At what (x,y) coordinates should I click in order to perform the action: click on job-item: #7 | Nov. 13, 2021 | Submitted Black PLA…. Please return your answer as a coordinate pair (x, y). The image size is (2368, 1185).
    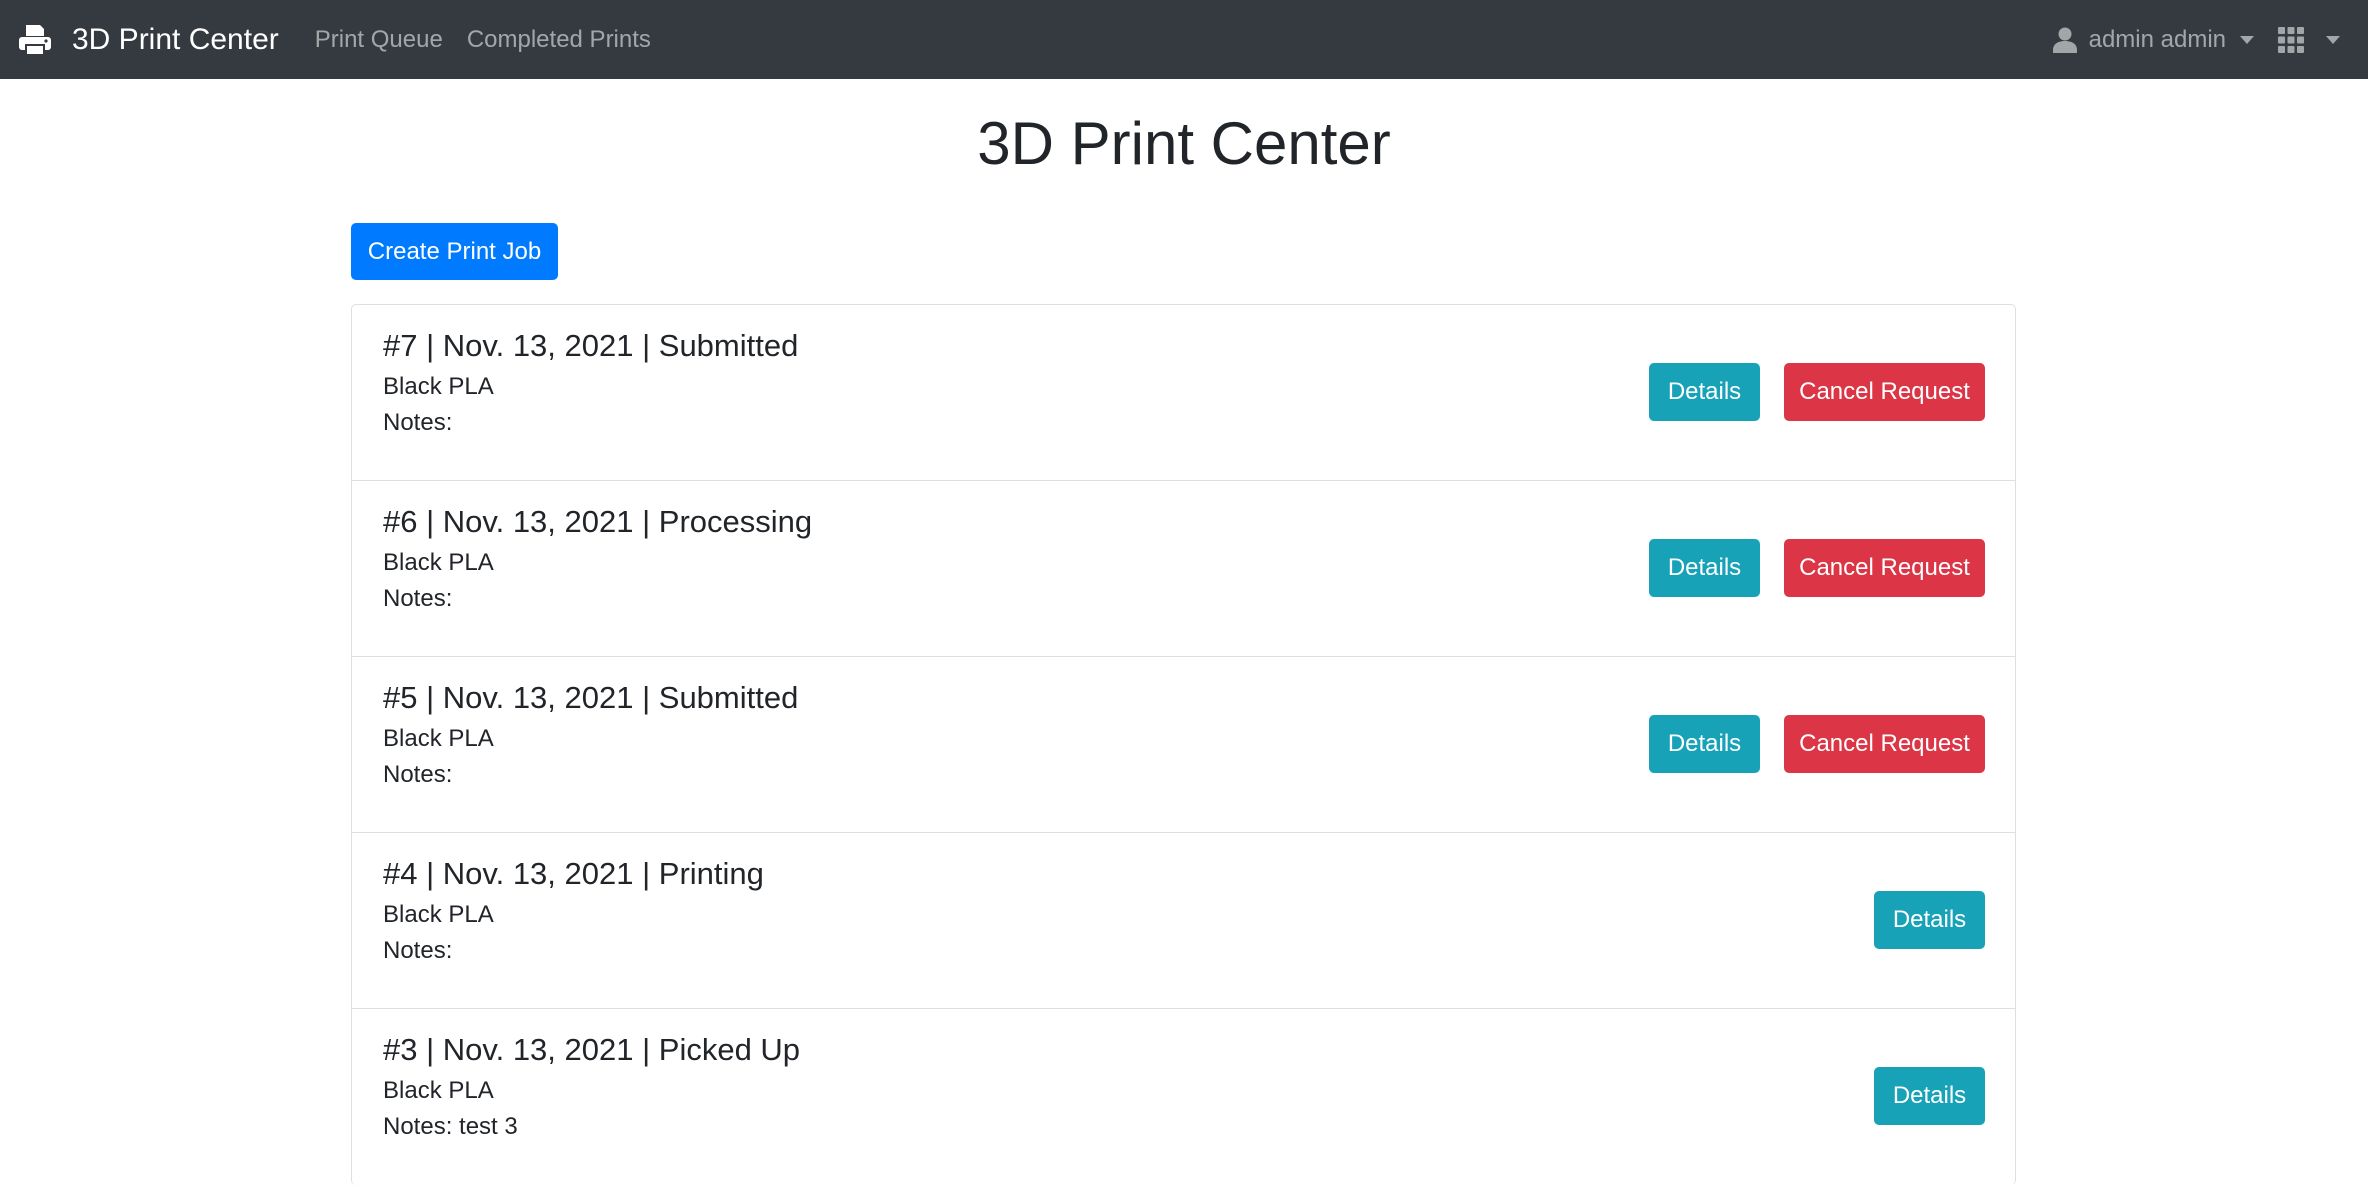
    Looking at the image, I should click on (1183, 393).